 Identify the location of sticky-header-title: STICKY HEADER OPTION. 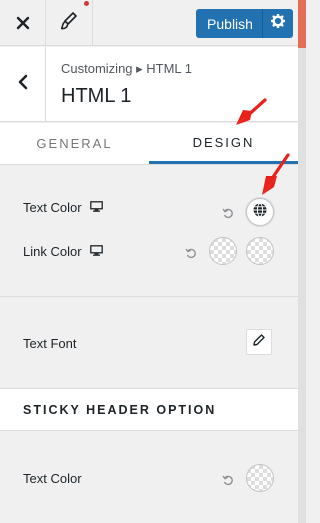
(120, 410).